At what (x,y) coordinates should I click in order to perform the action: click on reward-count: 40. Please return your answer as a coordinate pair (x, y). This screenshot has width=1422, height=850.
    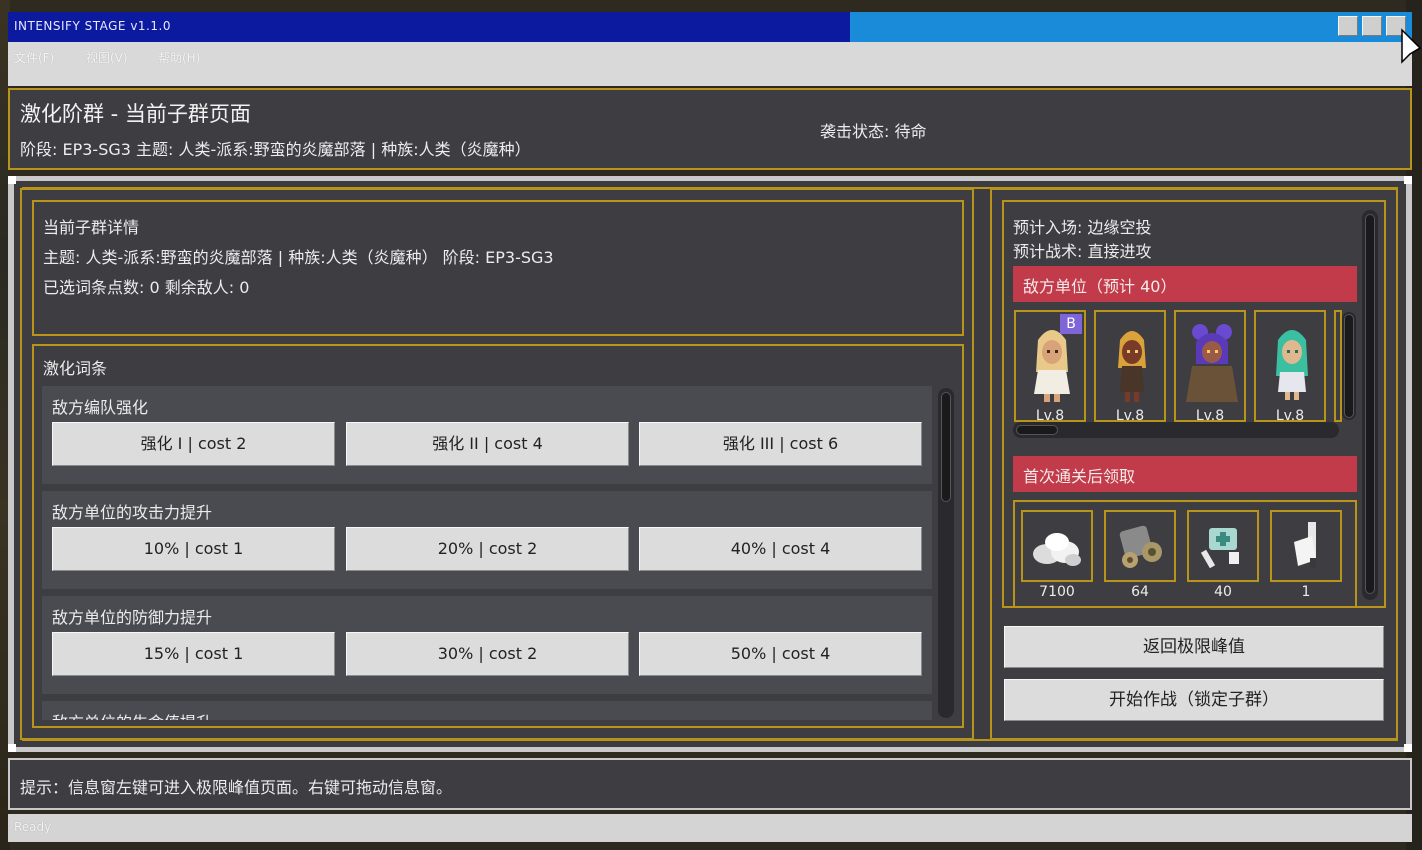
    Looking at the image, I should click on (1223, 592).